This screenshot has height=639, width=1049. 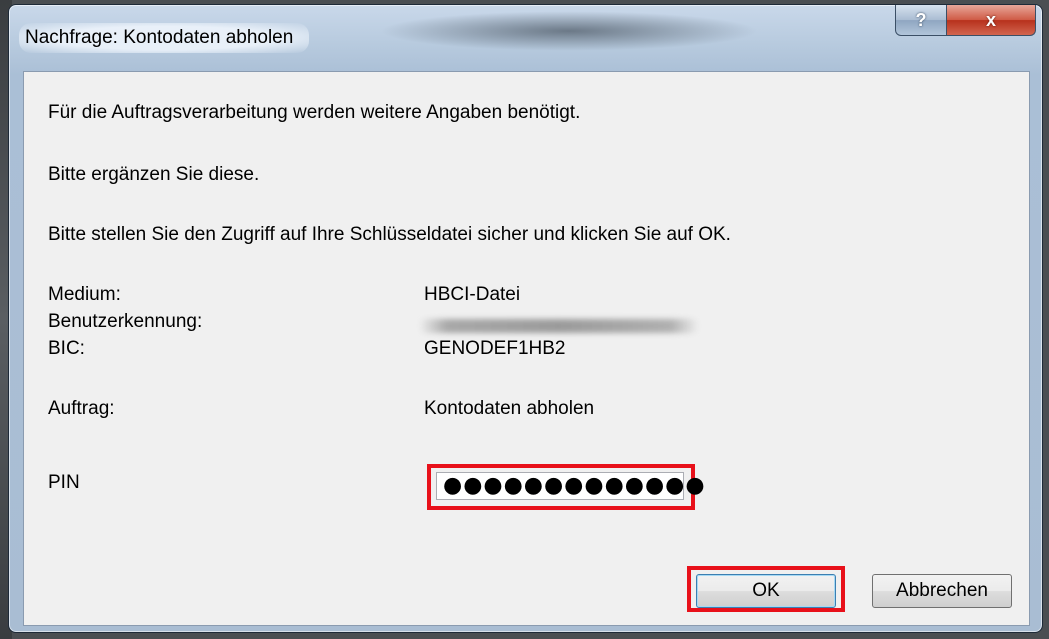 What do you see at coordinates (154, 174) in the screenshot?
I see `info-text-2: Bitte ergänzen Sie diese.` at bounding box center [154, 174].